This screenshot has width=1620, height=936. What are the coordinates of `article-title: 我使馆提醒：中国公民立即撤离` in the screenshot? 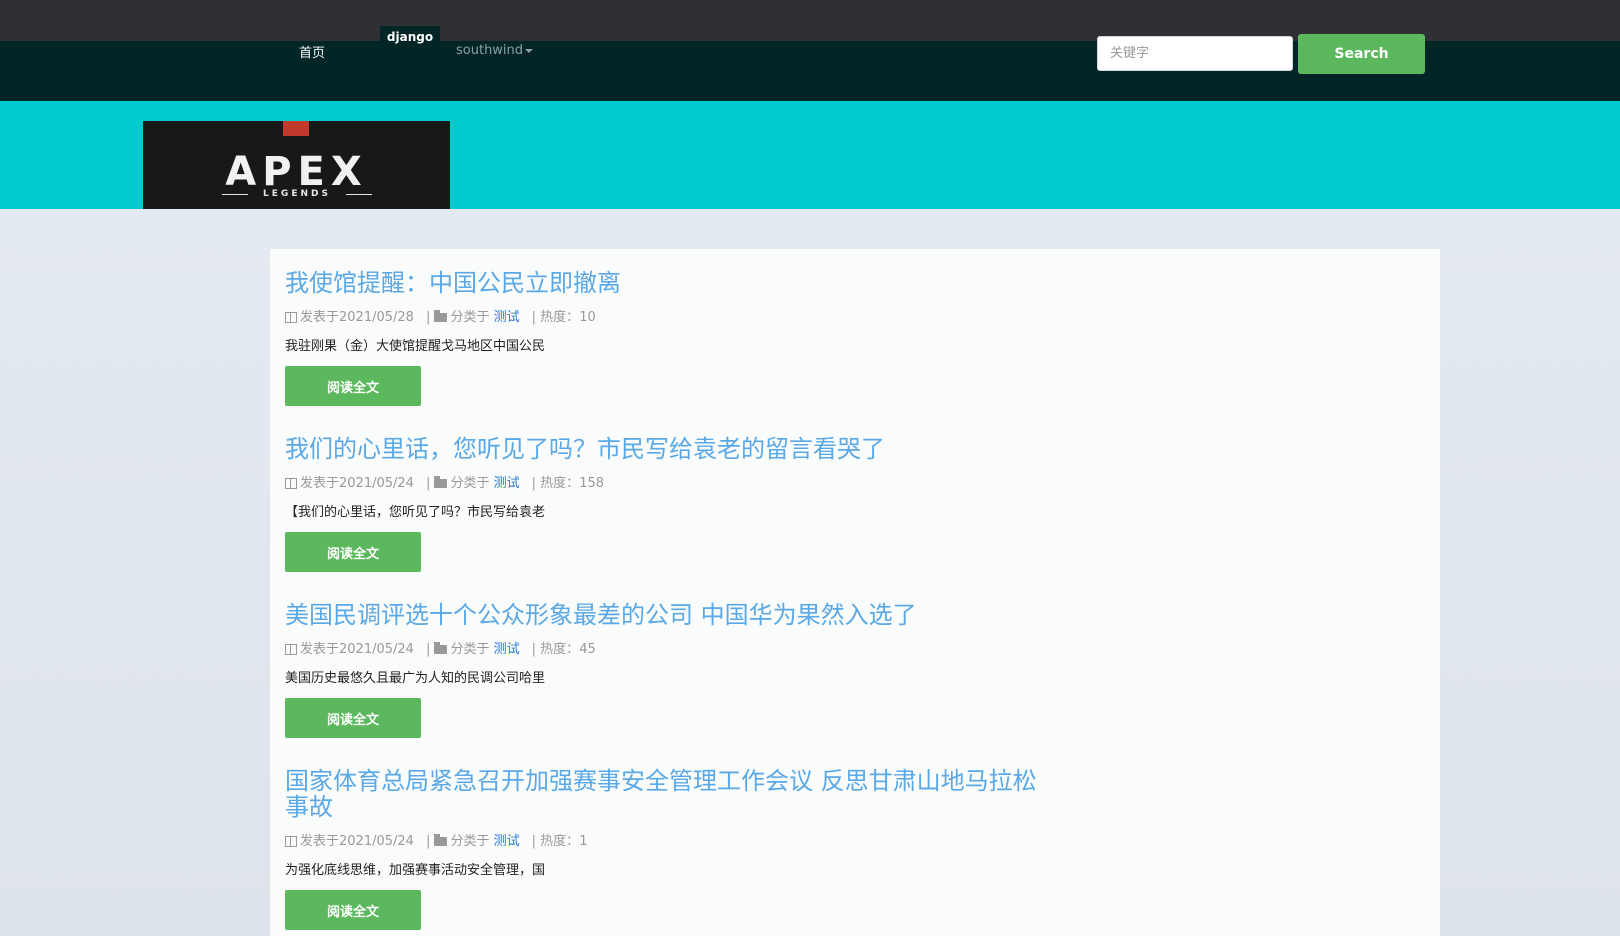 It's located at (665, 283).